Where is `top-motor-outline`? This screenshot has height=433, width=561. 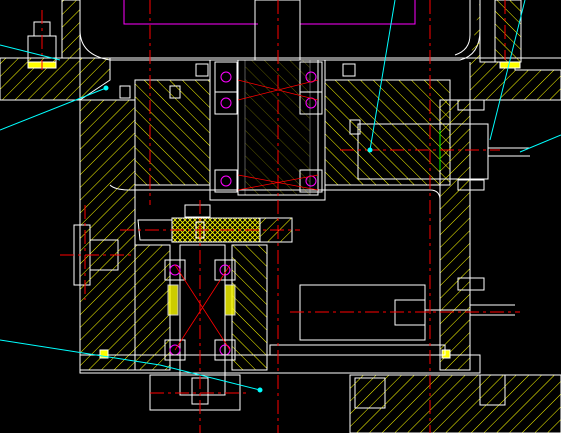 top-motor-outline is located at coordinates (269, 12).